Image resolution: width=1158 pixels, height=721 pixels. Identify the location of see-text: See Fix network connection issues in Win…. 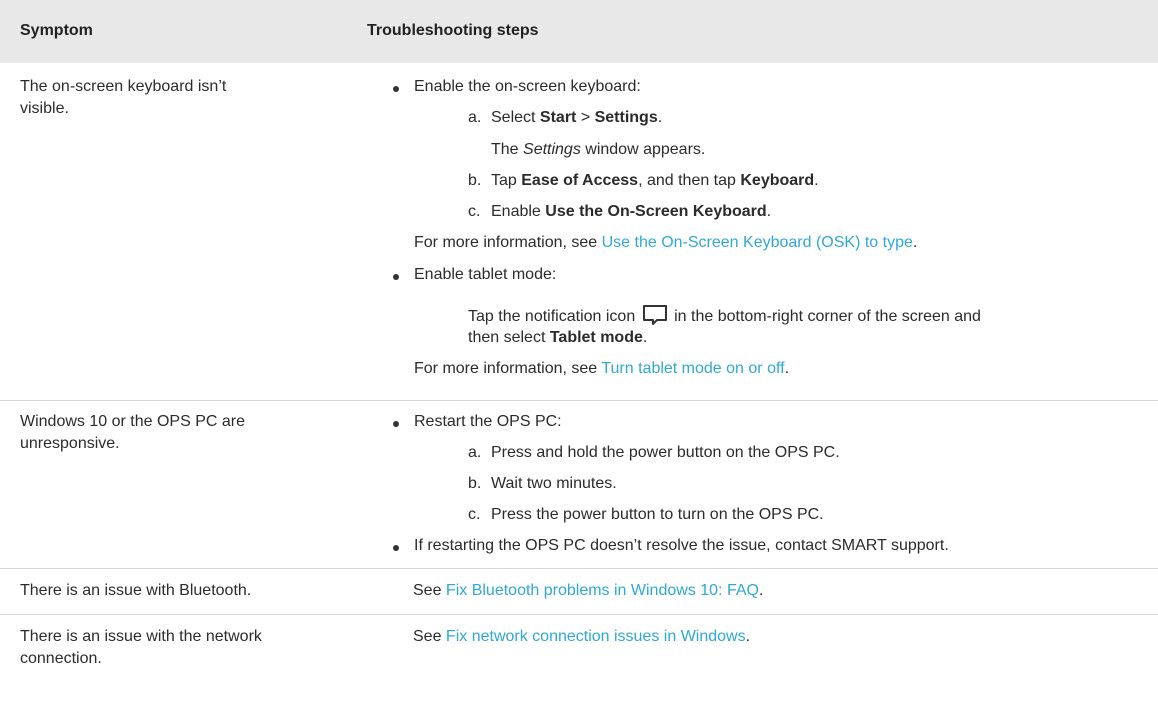
(582, 636).